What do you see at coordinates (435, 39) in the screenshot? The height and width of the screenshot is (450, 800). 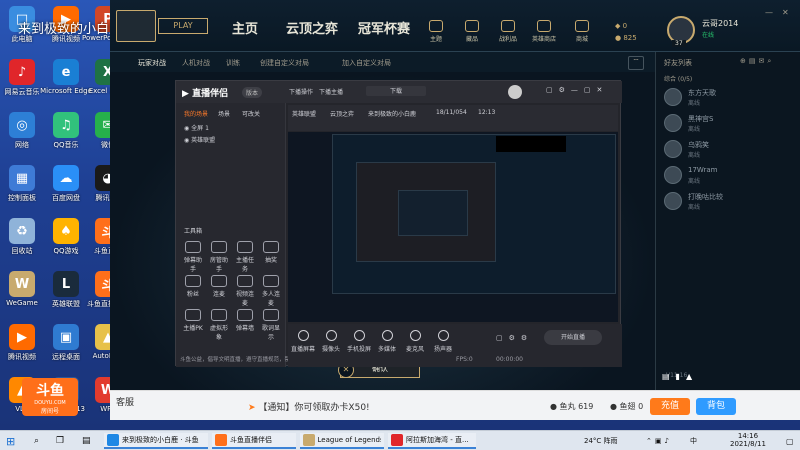 I see `theme-label: 主题` at bounding box center [435, 39].